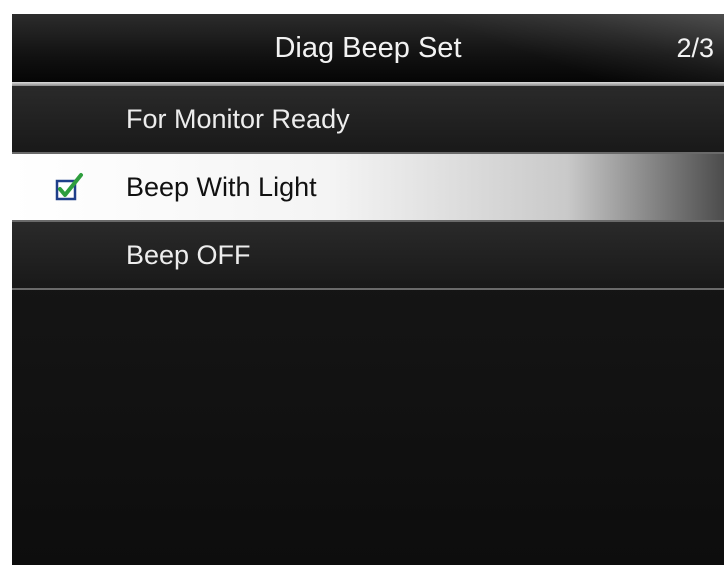 The image size is (724, 565). Describe the element at coordinates (368, 256) in the screenshot. I see `menu-item-beep-off: Beep OFF` at that location.